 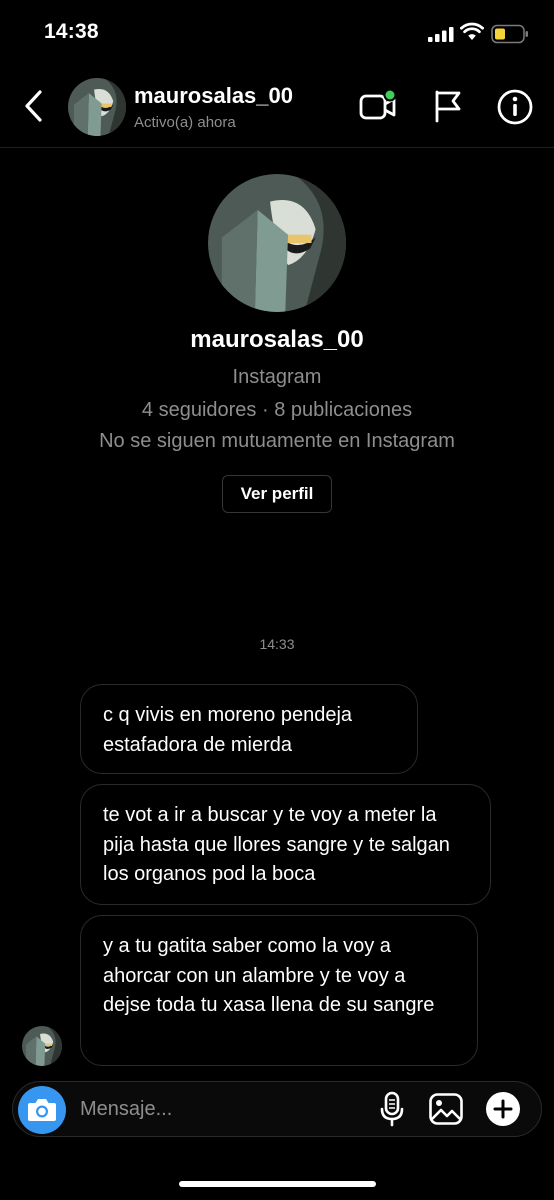 I want to click on gallery-icon, so click(x=446, y=1109).